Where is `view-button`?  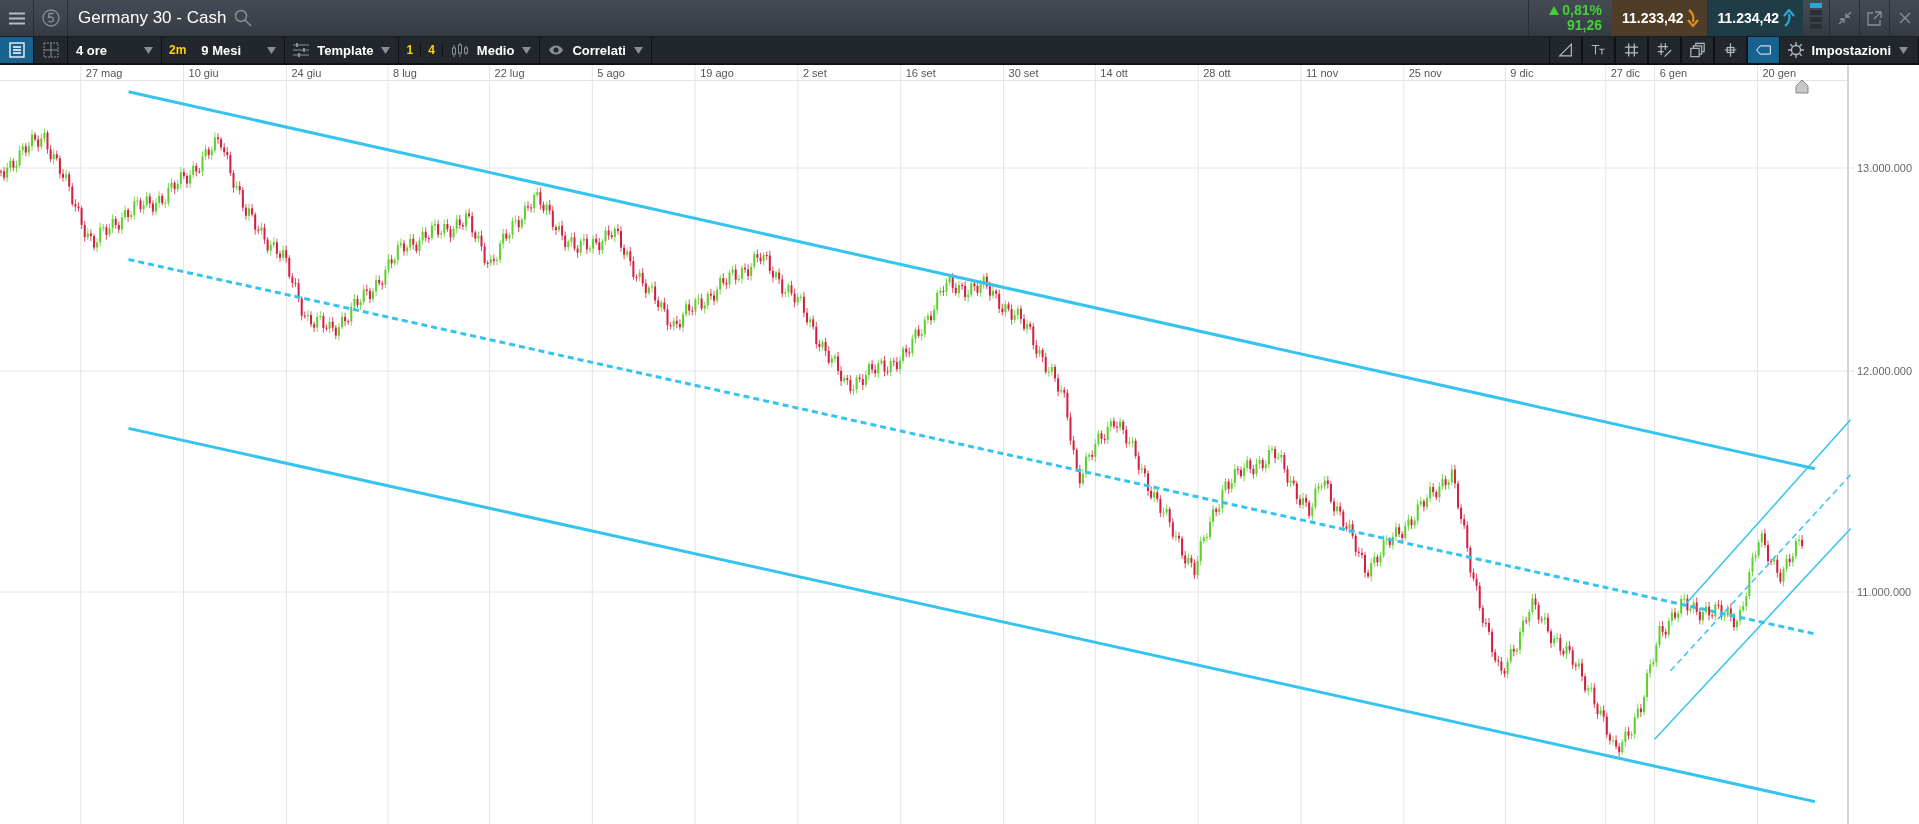
view-button is located at coordinates (17, 50).